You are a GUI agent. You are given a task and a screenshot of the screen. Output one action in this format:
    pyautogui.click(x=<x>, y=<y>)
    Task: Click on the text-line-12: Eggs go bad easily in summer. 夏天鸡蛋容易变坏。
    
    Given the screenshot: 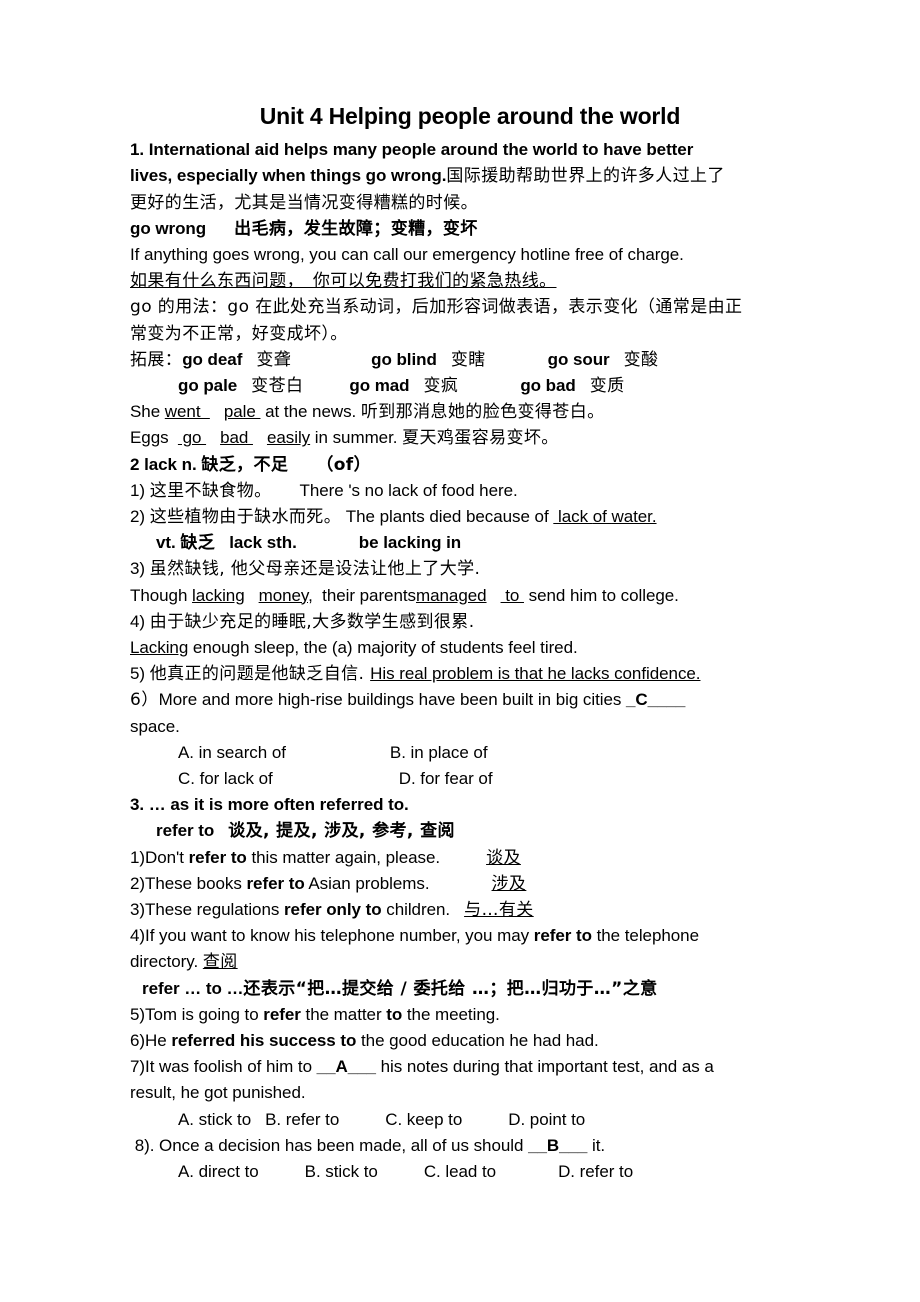 What is the action you would take?
    pyautogui.click(x=470, y=438)
    